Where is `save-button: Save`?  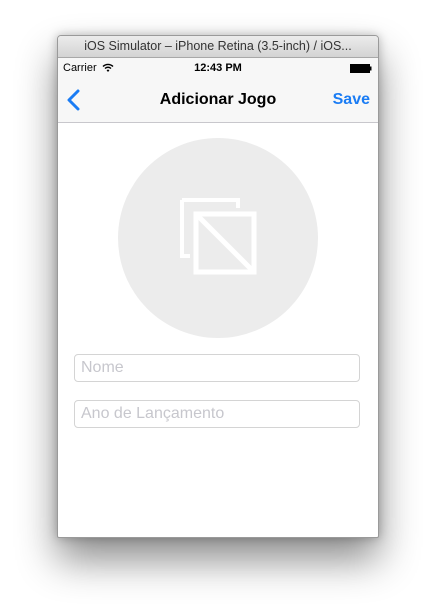
save-button: Save is located at coordinates (351, 100).